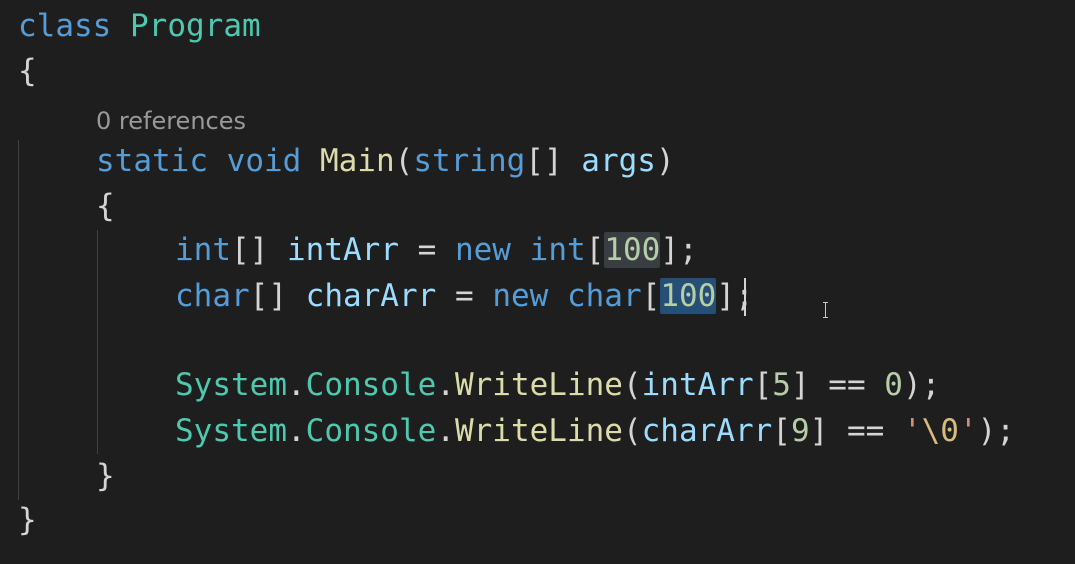  What do you see at coordinates (65, 26) in the screenshot?
I see `keyword-class: class` at bounding box center [65, 26].